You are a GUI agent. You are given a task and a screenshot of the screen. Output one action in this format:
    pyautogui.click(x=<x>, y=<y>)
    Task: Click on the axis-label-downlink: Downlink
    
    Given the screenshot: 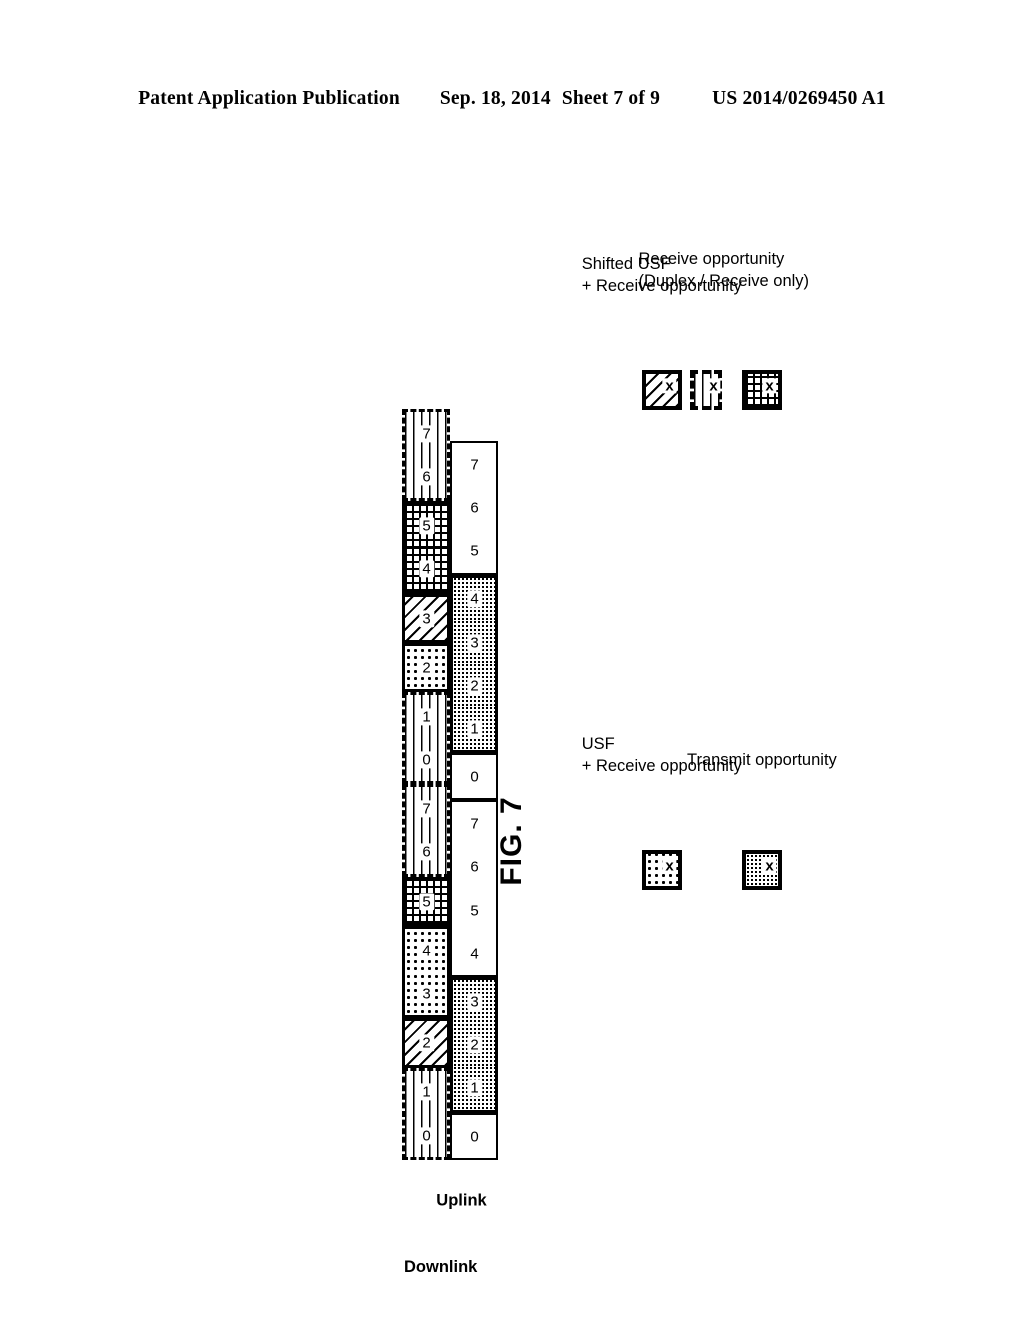 What is the action you would take?
    pyautogui.click(x=441, y=1267)
    